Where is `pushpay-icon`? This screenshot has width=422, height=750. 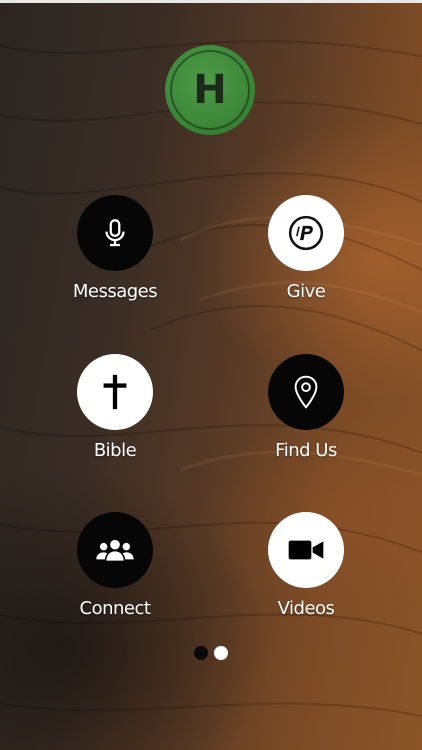 pushpay-icon is located at coordinates (306, 233).